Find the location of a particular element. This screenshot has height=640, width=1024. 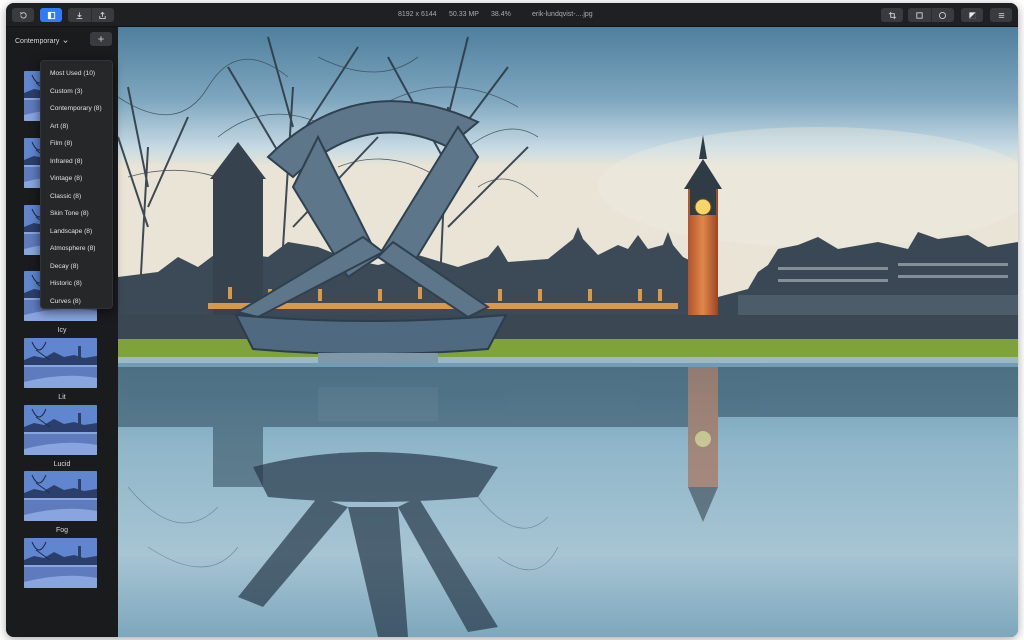

square-icon is located at coordinates (919, 15).